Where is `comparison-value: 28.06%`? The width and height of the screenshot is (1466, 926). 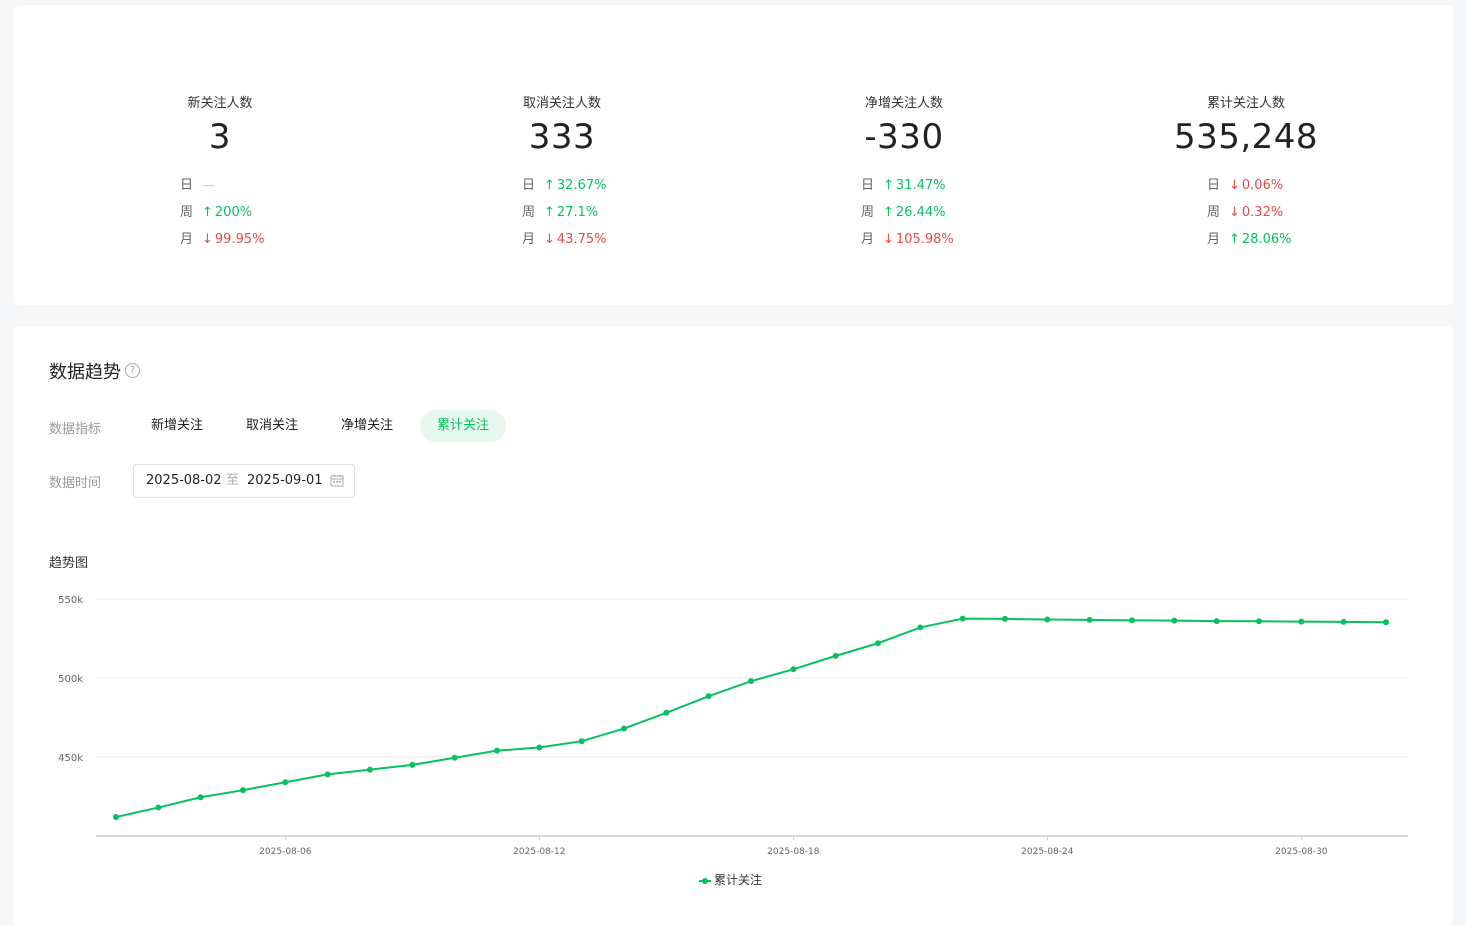 comparison-value: 28.06% is located at coordinates (1266, 239).